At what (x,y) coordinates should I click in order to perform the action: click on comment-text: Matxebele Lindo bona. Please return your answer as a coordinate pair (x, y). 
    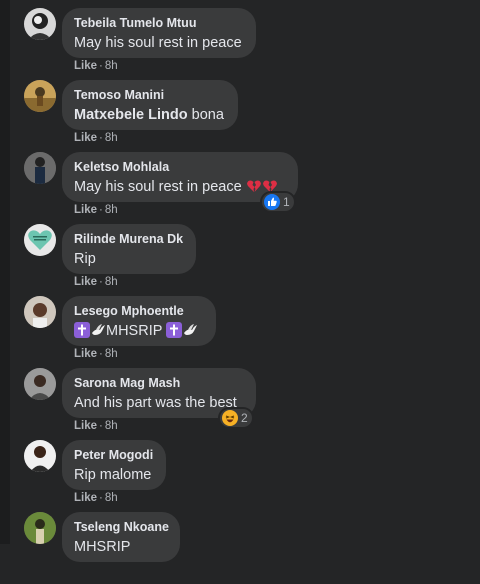
    Looking at the image, I should click on (150, 115).